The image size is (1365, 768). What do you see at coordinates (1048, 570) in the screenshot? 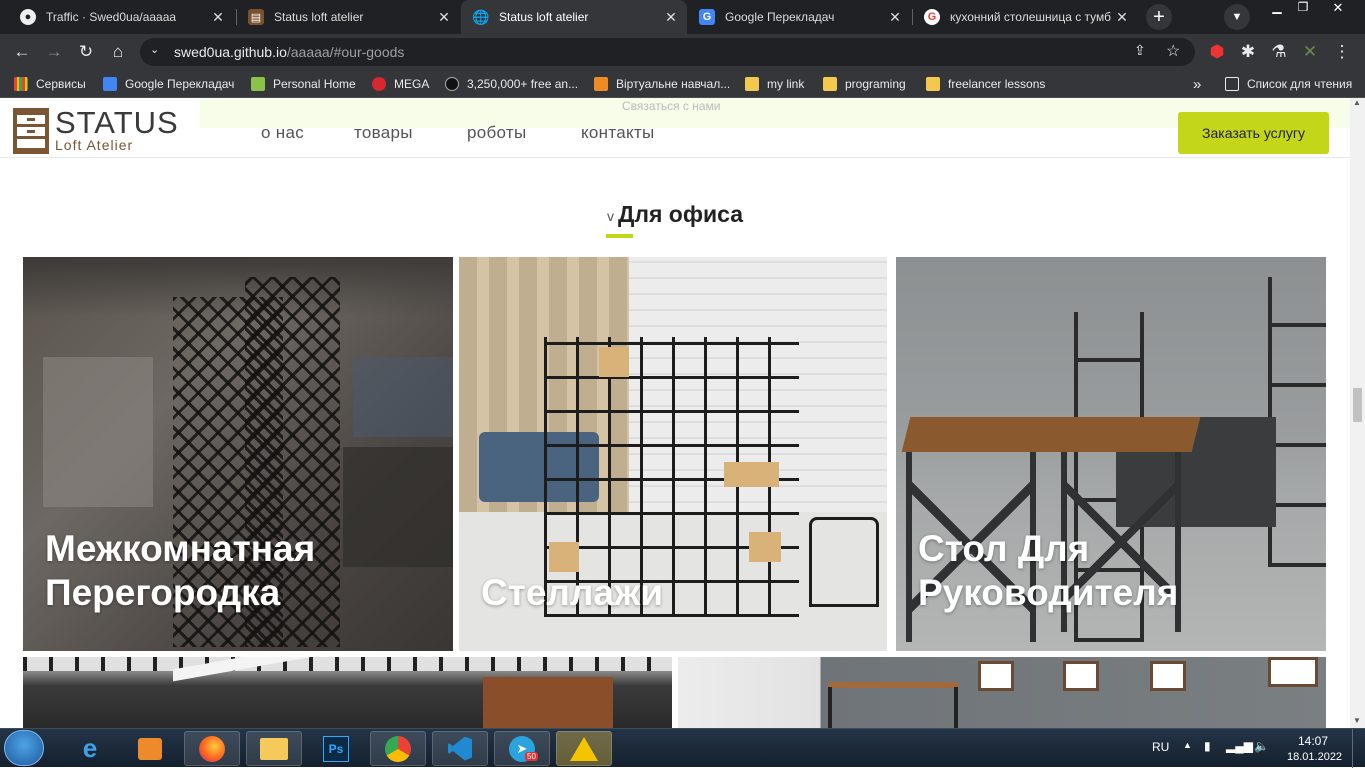
I see `product-card-label: Стол Для Руководителя` at bounding box center [1048, 570].